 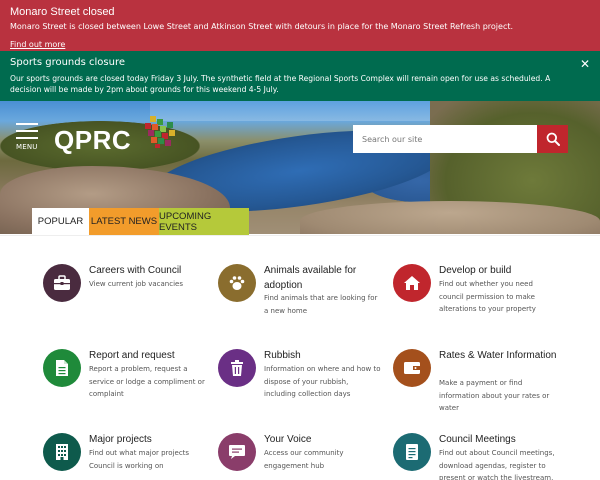 I want to click on house-icon, so click(x=412, y=283).